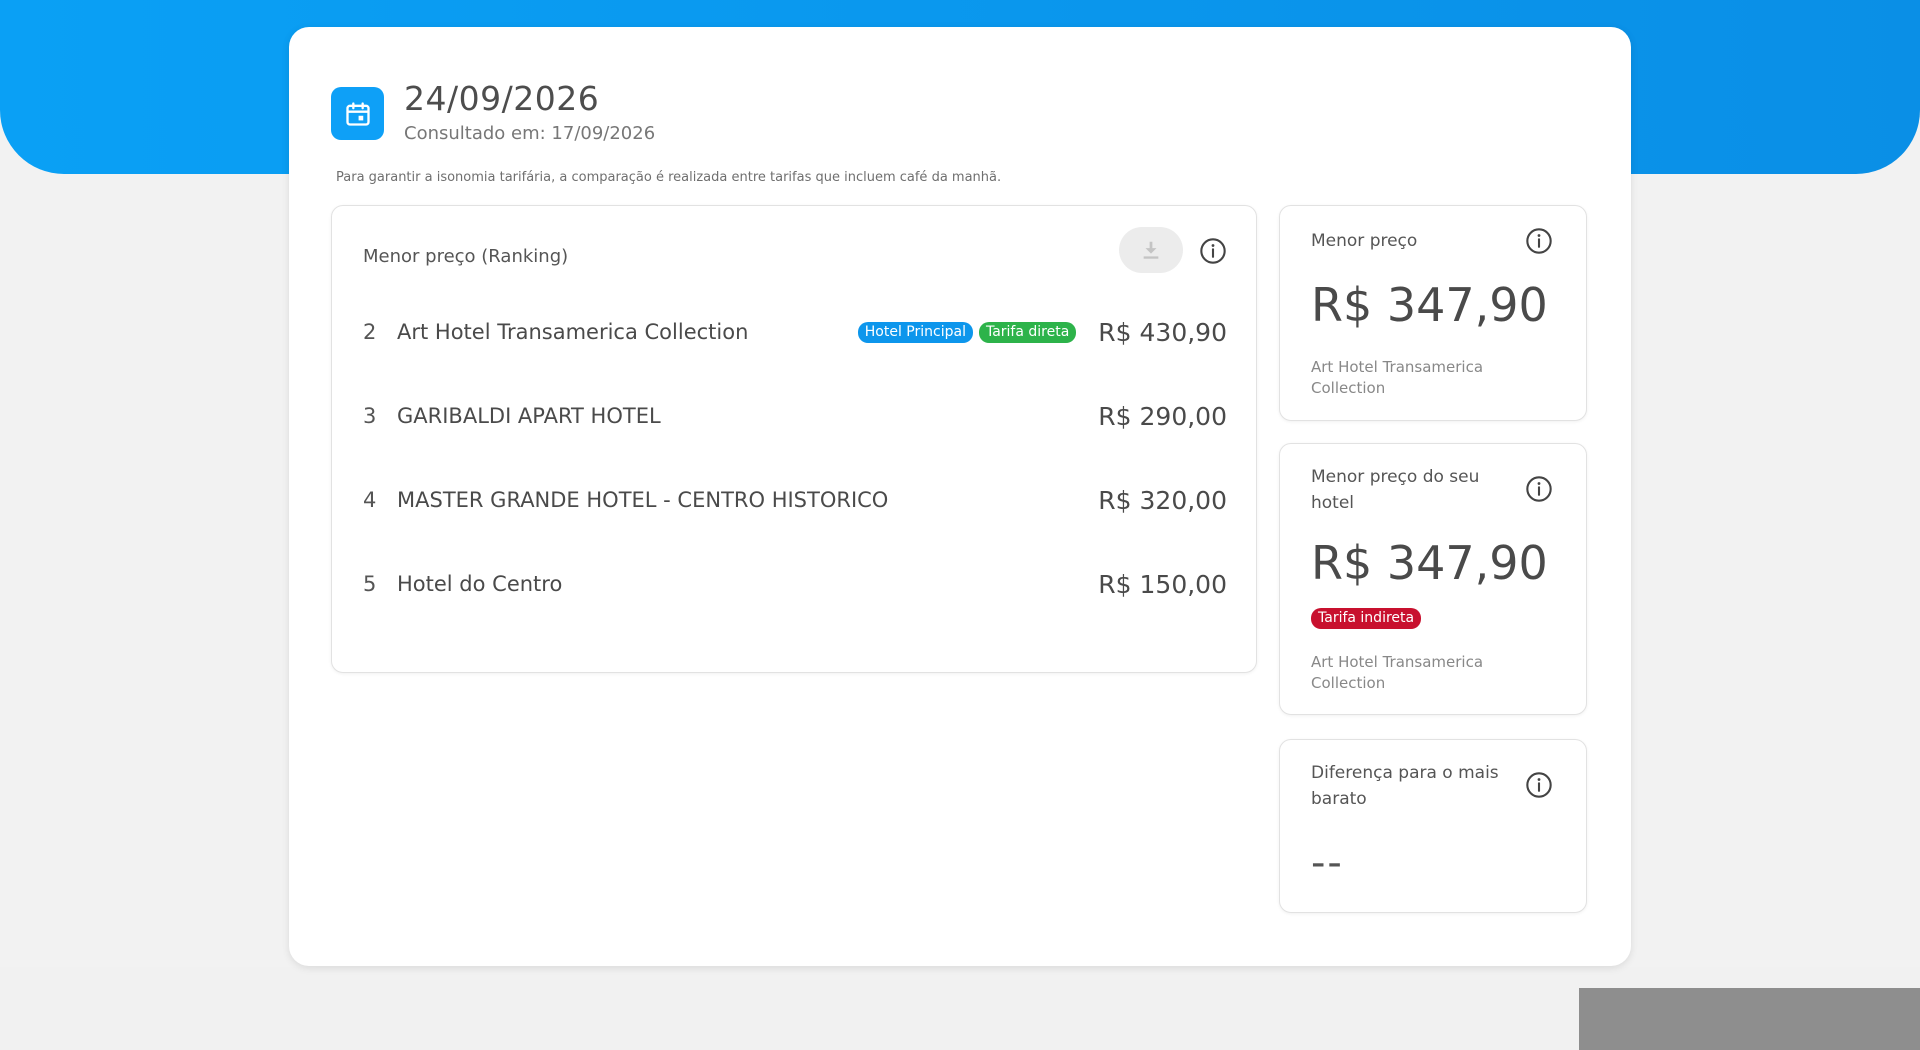  Describe the element at coordinates (1327, 863) in the screenshot. I see `difference-value: --` at that location.